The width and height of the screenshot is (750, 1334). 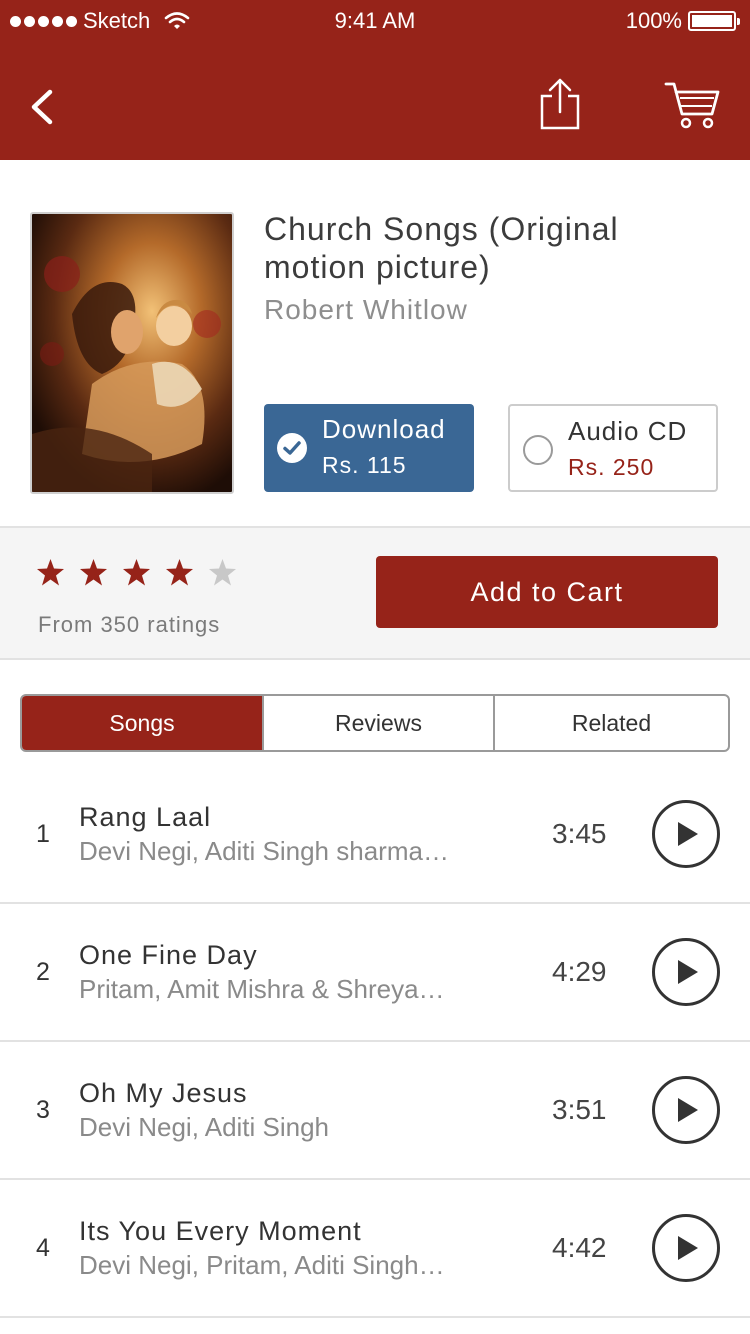 What do you see at coordinates (168, 955) in the screenshot?
I see `song-title: One Fine Day` at bounding box center [168, 955].